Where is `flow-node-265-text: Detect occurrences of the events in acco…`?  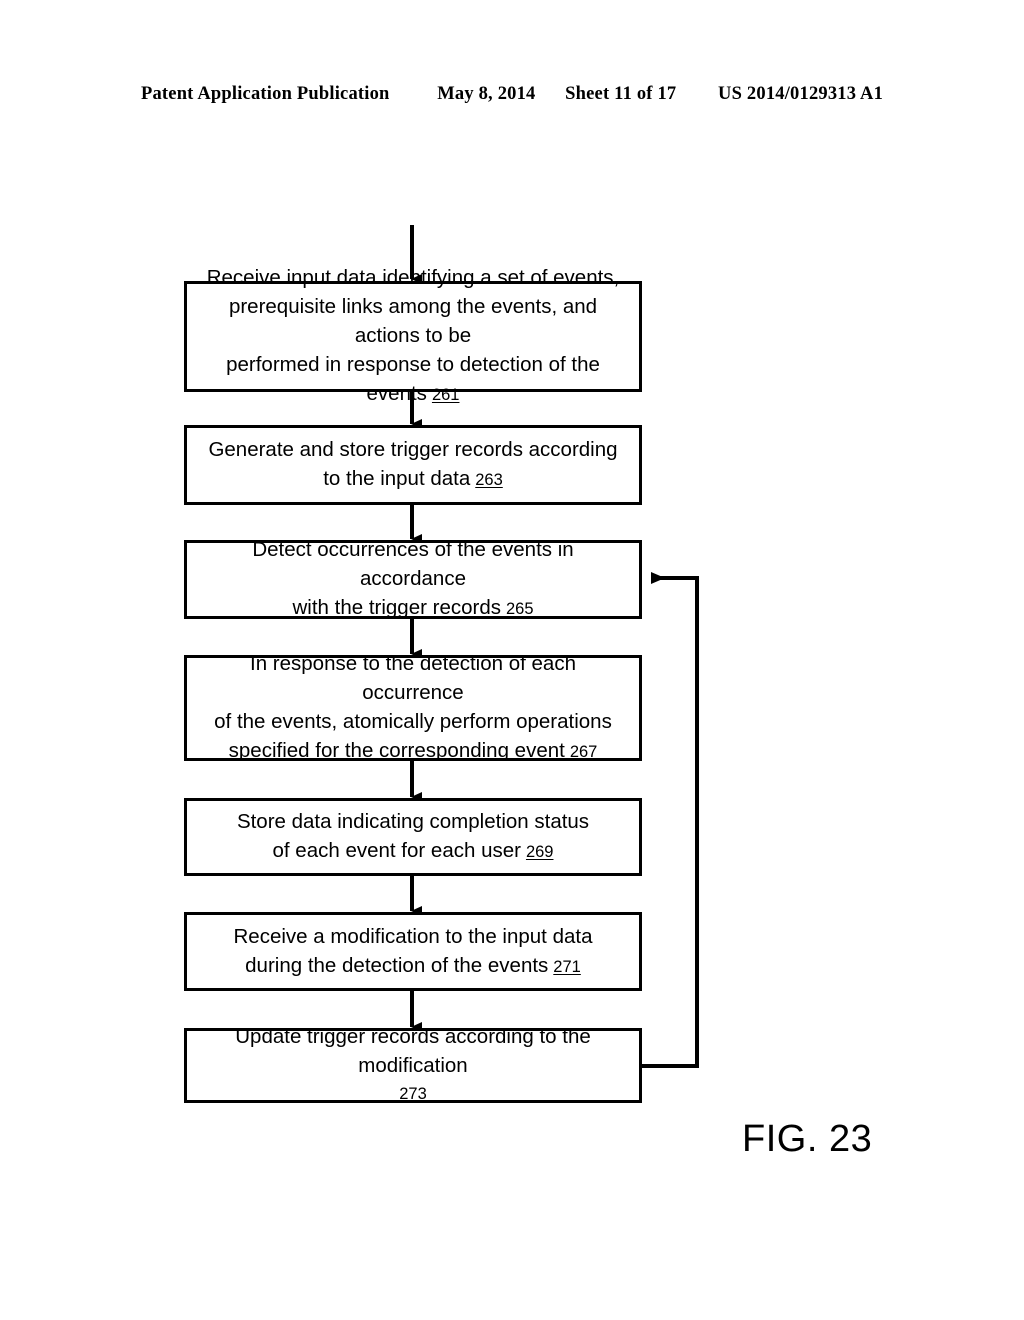
flow-node-265-text: Detect occurrences of the events in acco… is located at coordinates (413, 579).